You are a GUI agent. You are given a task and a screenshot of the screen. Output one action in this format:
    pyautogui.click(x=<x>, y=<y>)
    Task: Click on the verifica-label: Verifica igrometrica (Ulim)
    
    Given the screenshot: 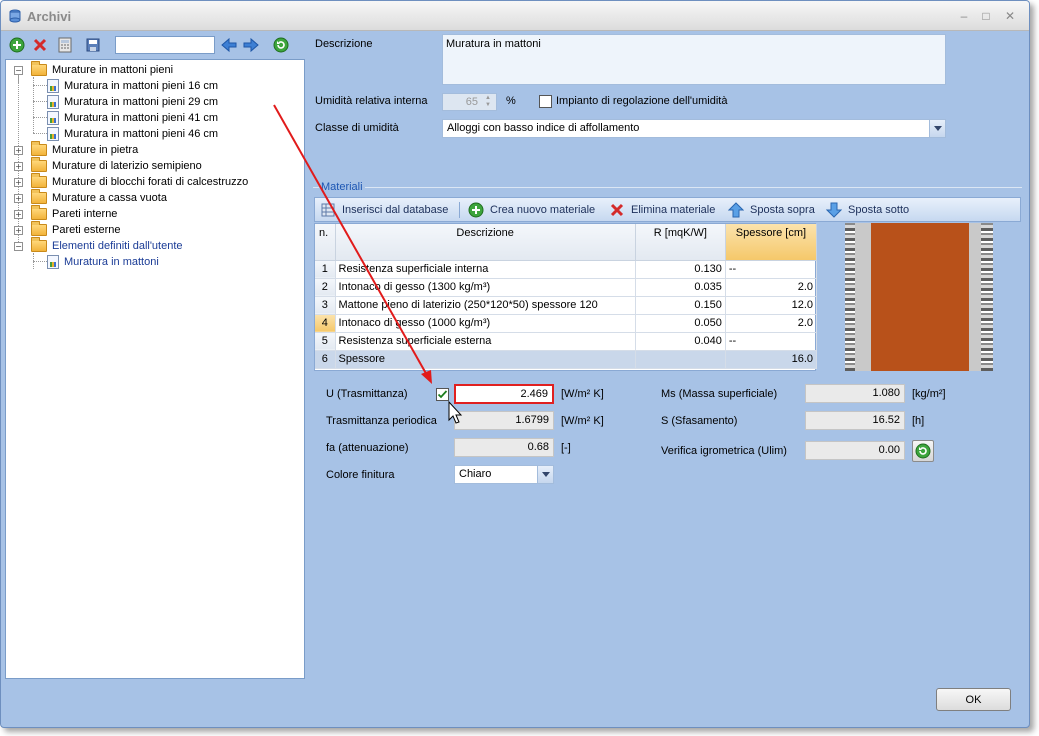 What is the action you would take?
    pyautogui.click(x=724, y=451)
    